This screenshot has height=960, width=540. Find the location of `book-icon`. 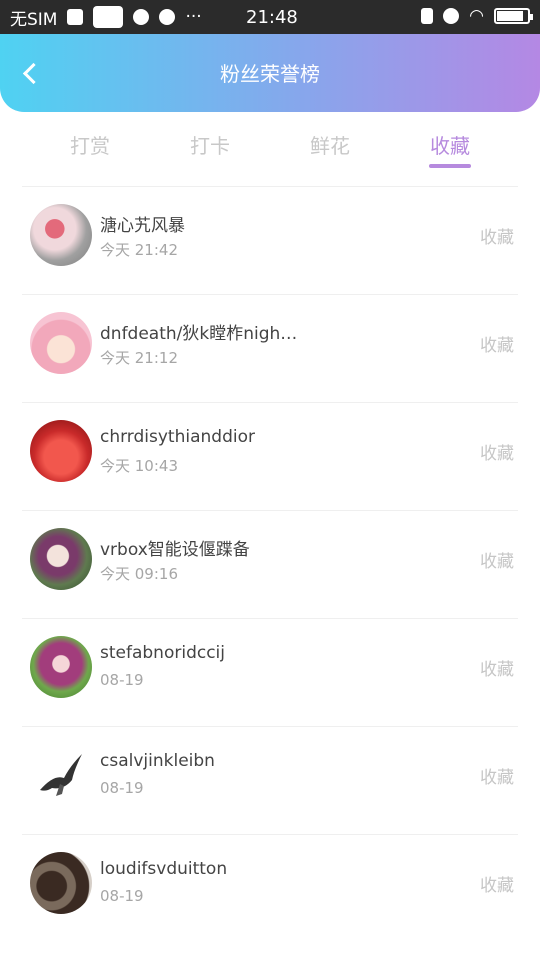

book-icon is located at coordinates (108, 17).